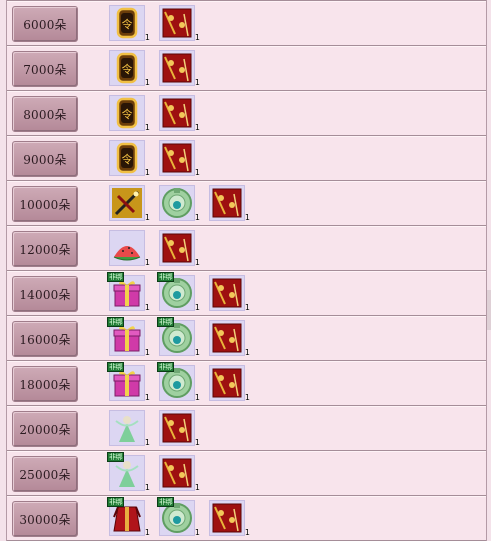 The width and height of the screenshot is (491, 541). Describe the element at coordinates (45, 249) in the screenshot. I see `flower-count-label: 12000朵` at that location.